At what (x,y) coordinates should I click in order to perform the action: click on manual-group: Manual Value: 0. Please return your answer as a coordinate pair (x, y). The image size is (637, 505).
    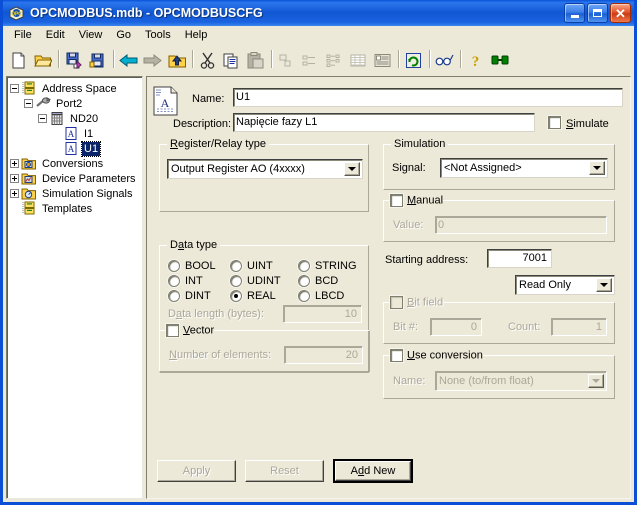
    Looking at the image, I should click on (499, 218).